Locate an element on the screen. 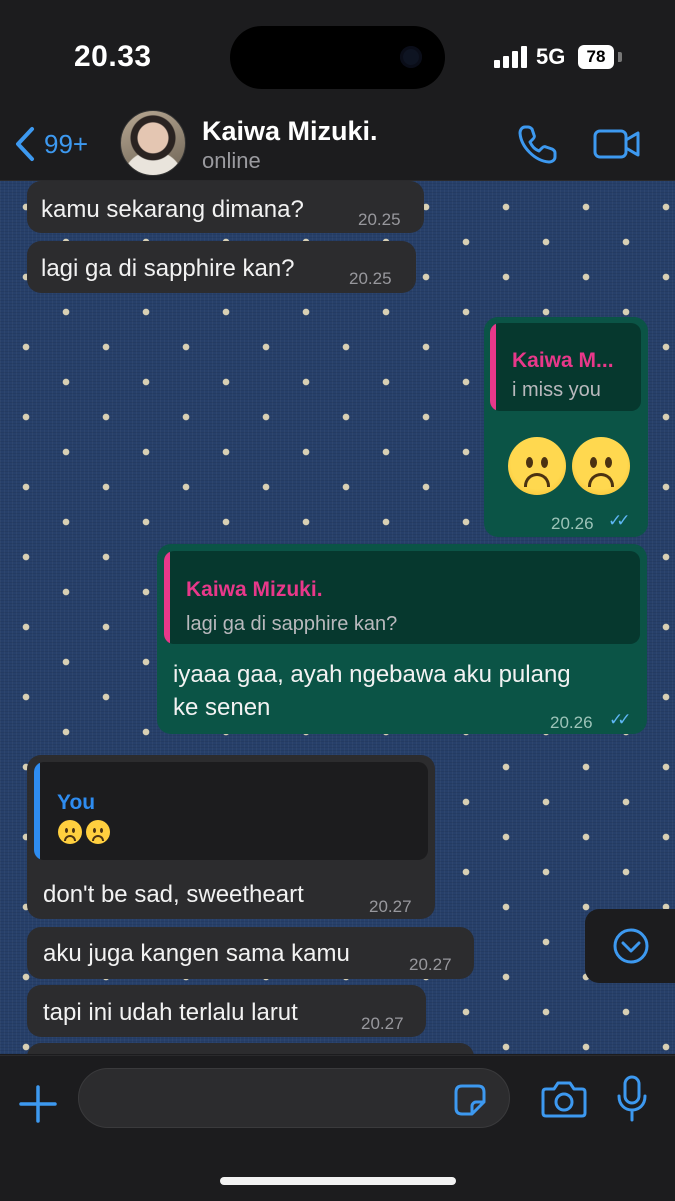 The image size is (675, 1201). back-button: 99+ is located at coordinates (64, 144).